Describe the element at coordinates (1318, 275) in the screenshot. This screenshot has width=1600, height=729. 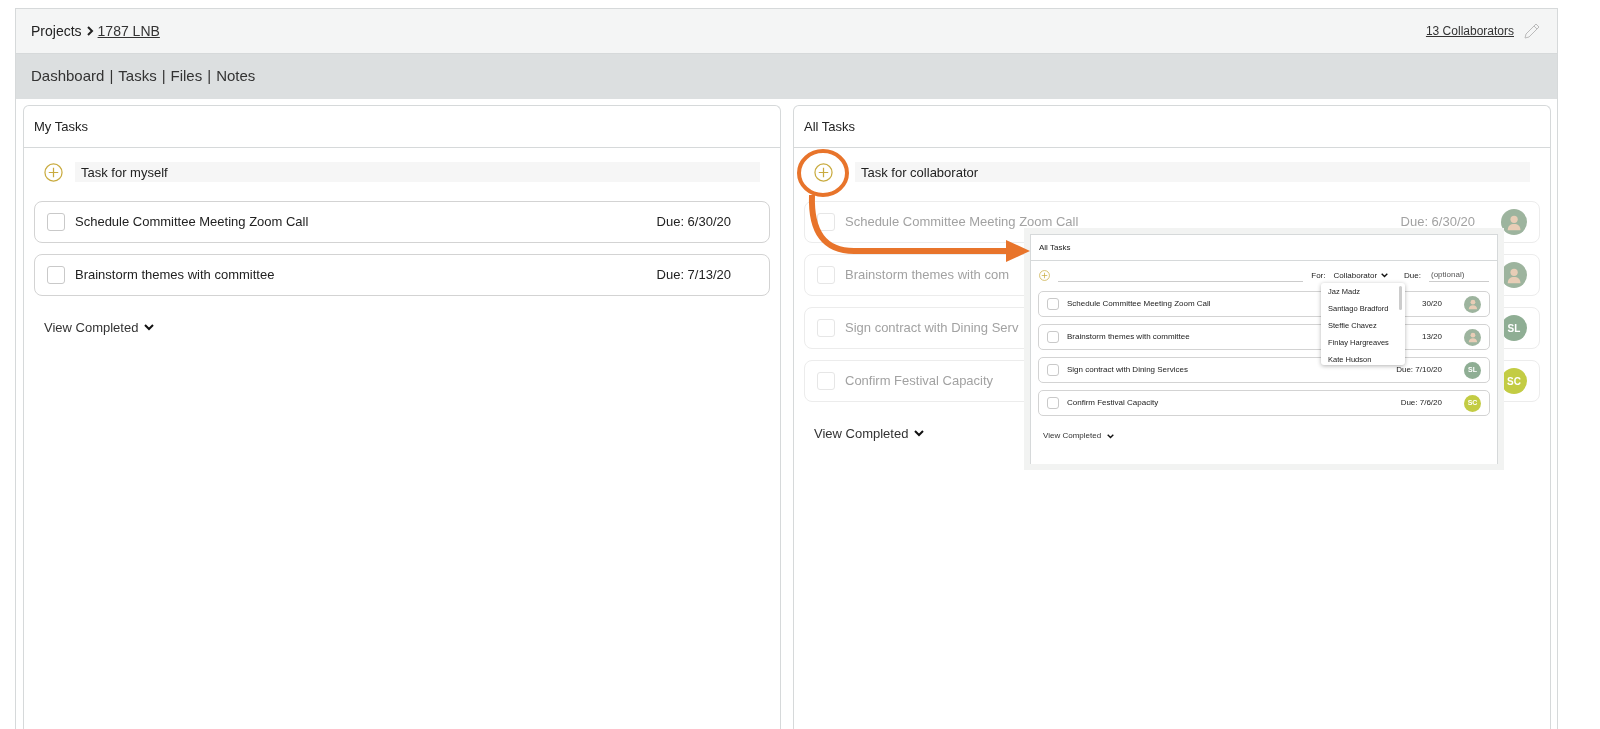
I see `for-label: For:` at that location.